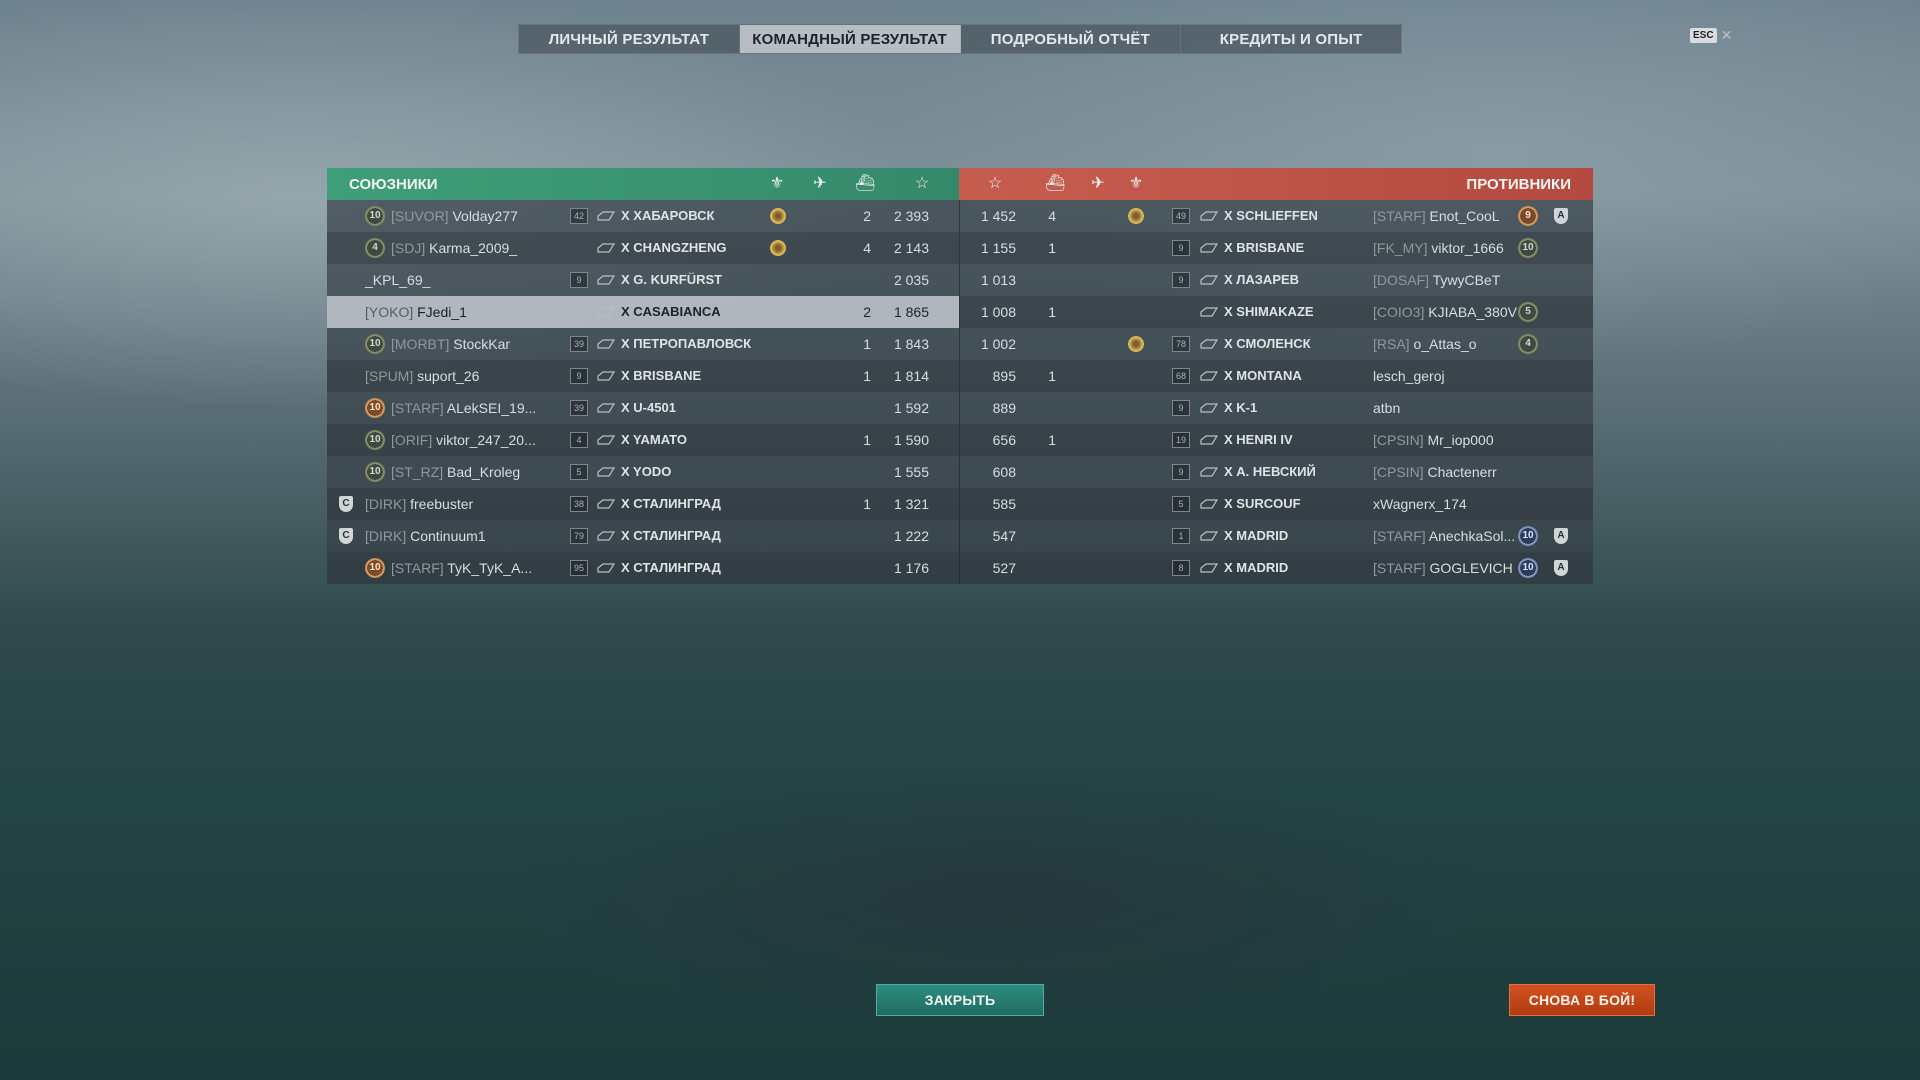 The image size is (1920, 1080). Describe the element at coordinates (643, 472) in the screenshot. I see `ally-row: 10 [ST_RZ] Bad_Kroleg 5 X YODO 1 555` at that location.